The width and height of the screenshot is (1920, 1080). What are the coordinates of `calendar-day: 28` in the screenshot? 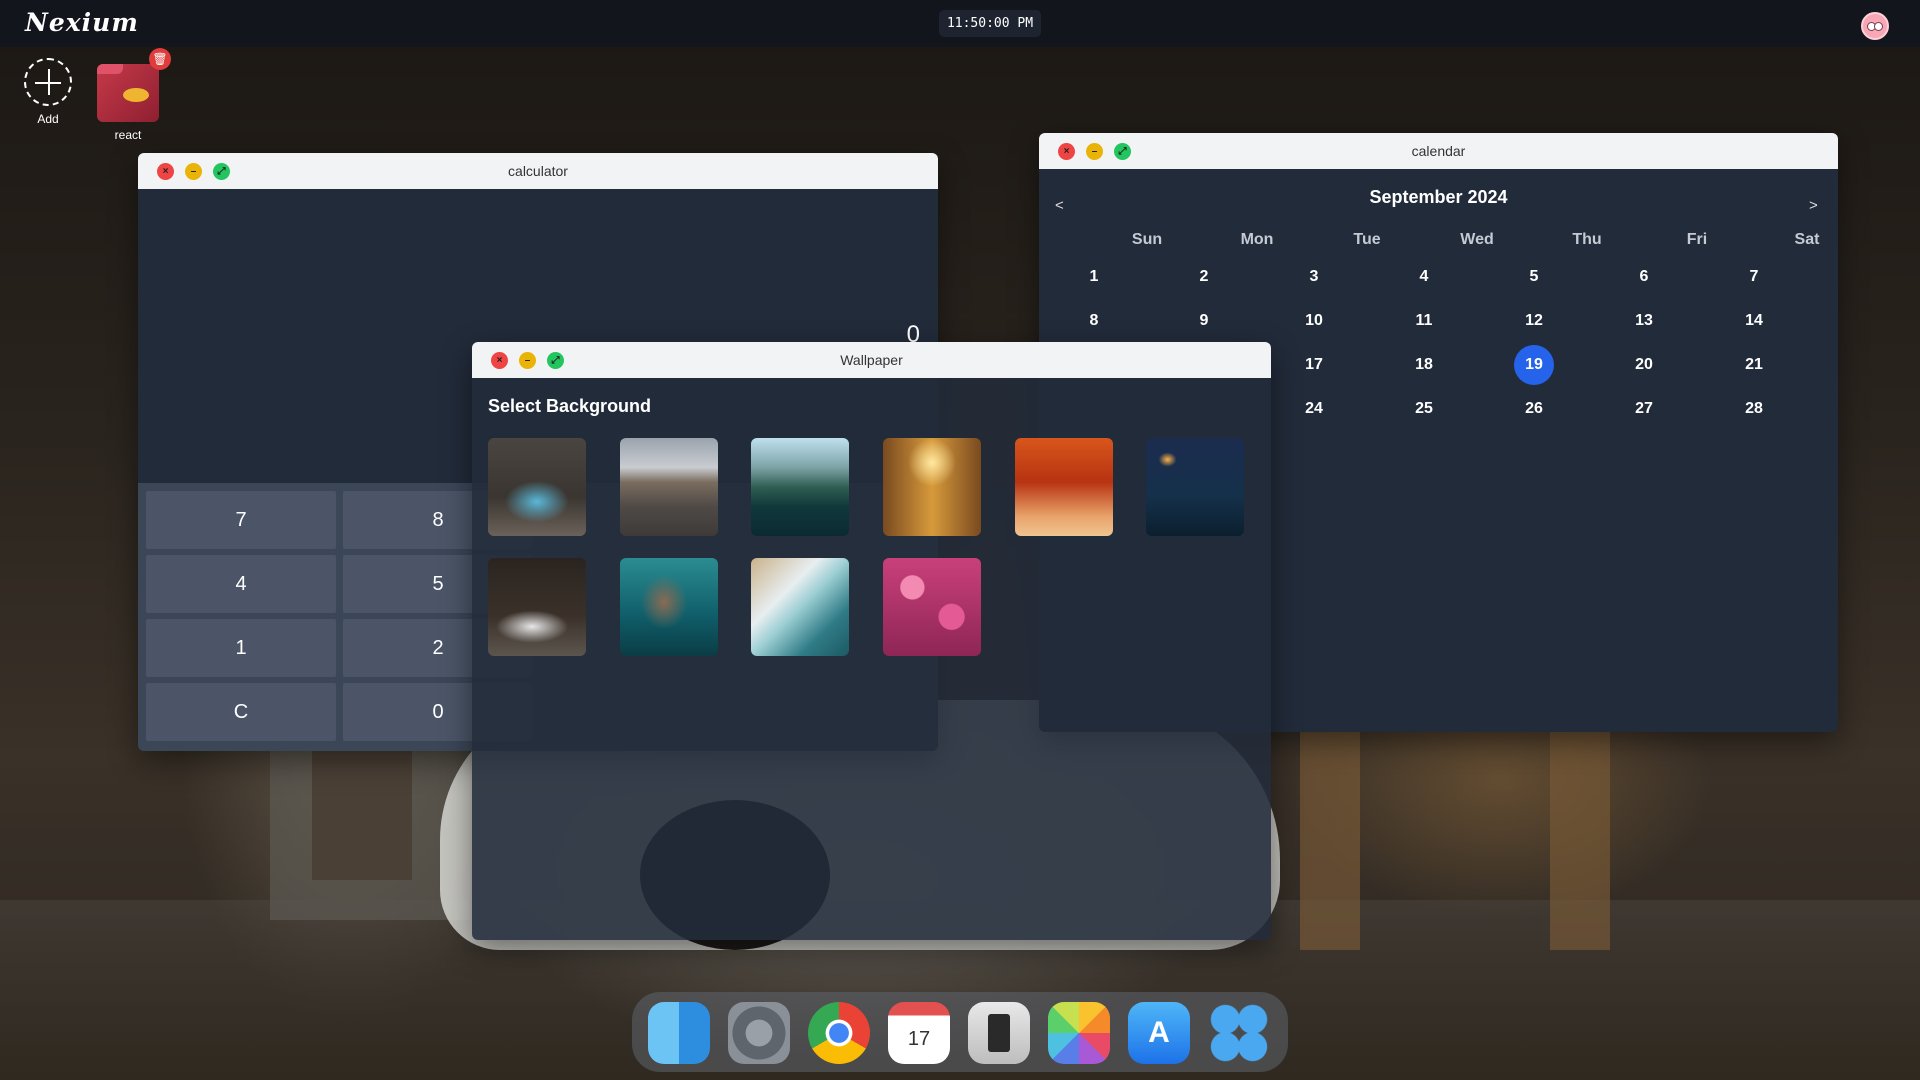 It's located at (1754, 409).